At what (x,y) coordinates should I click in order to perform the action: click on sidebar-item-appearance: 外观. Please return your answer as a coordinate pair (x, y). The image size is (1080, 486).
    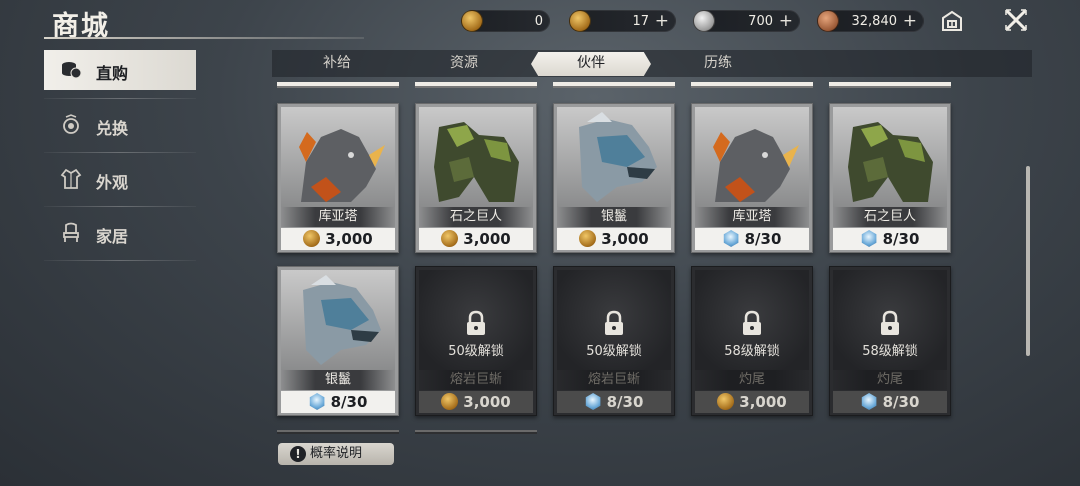
    Looking at the image, I should click on (120, 179).